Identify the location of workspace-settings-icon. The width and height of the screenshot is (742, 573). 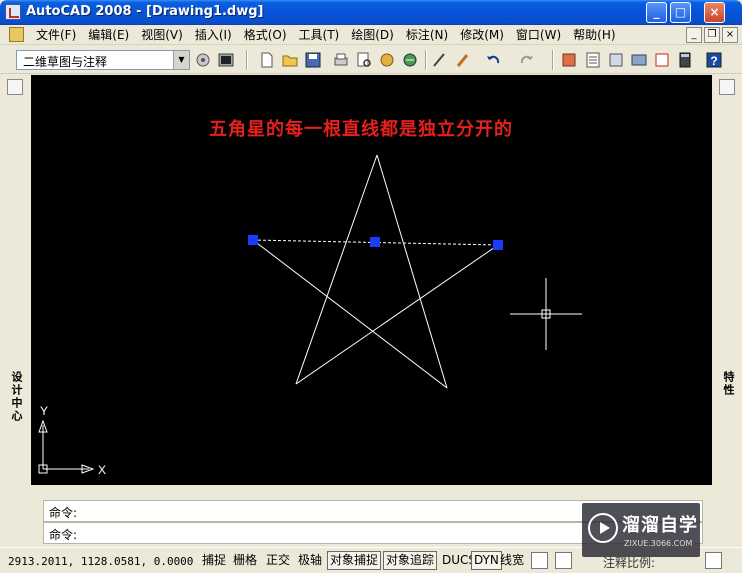
(203, 60).